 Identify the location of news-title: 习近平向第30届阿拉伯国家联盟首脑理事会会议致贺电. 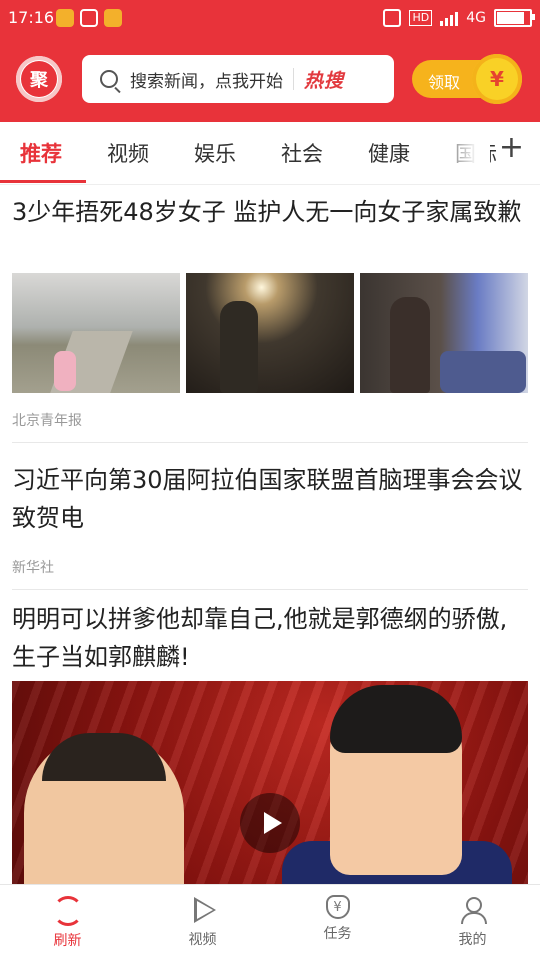
(270, 499).